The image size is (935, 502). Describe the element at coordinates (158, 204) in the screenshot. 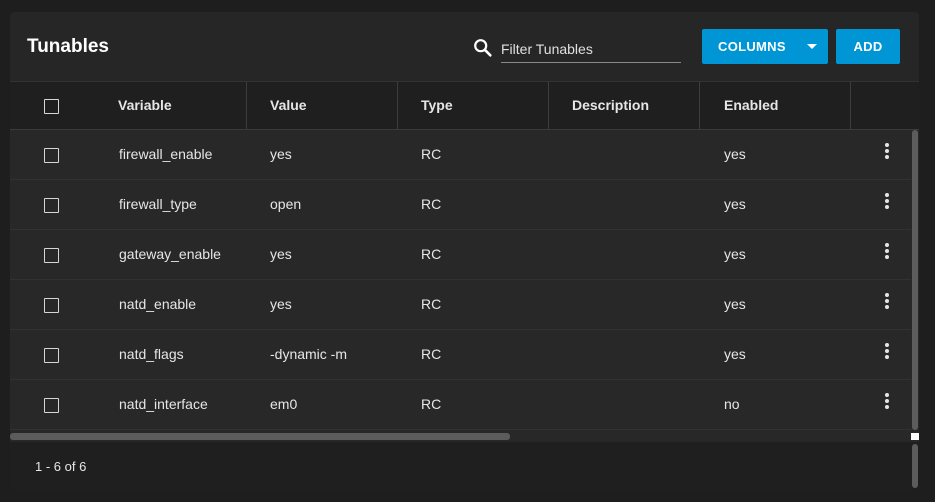

I see `cell-variable: firewall_type` at that location.